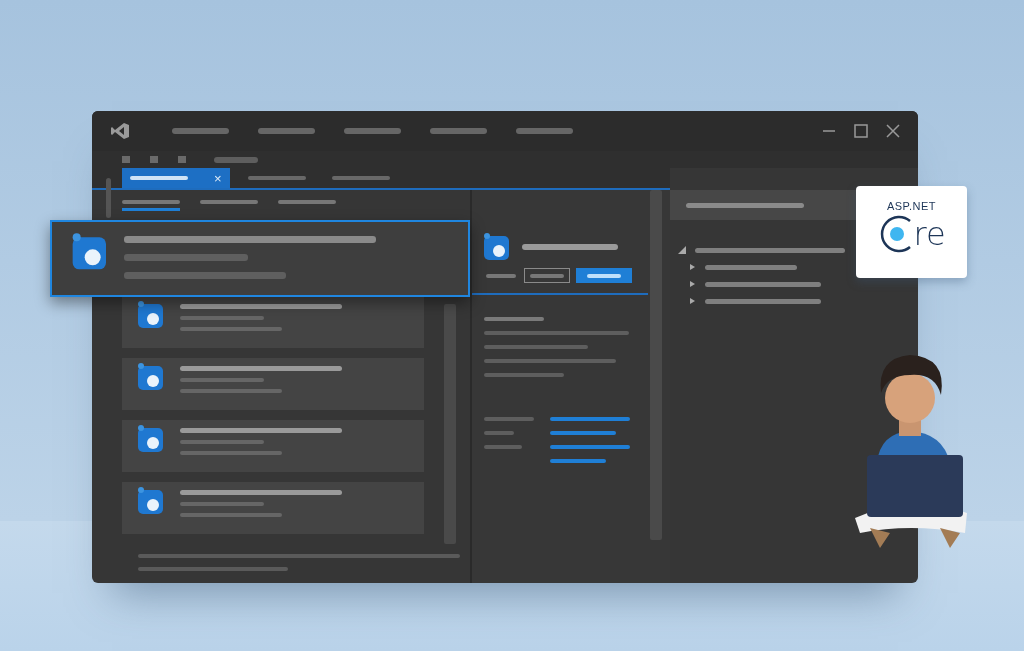 Image resolution: width=1024 pixels, height=651 pixels. I want to click on tree-item, so click(761, 250).